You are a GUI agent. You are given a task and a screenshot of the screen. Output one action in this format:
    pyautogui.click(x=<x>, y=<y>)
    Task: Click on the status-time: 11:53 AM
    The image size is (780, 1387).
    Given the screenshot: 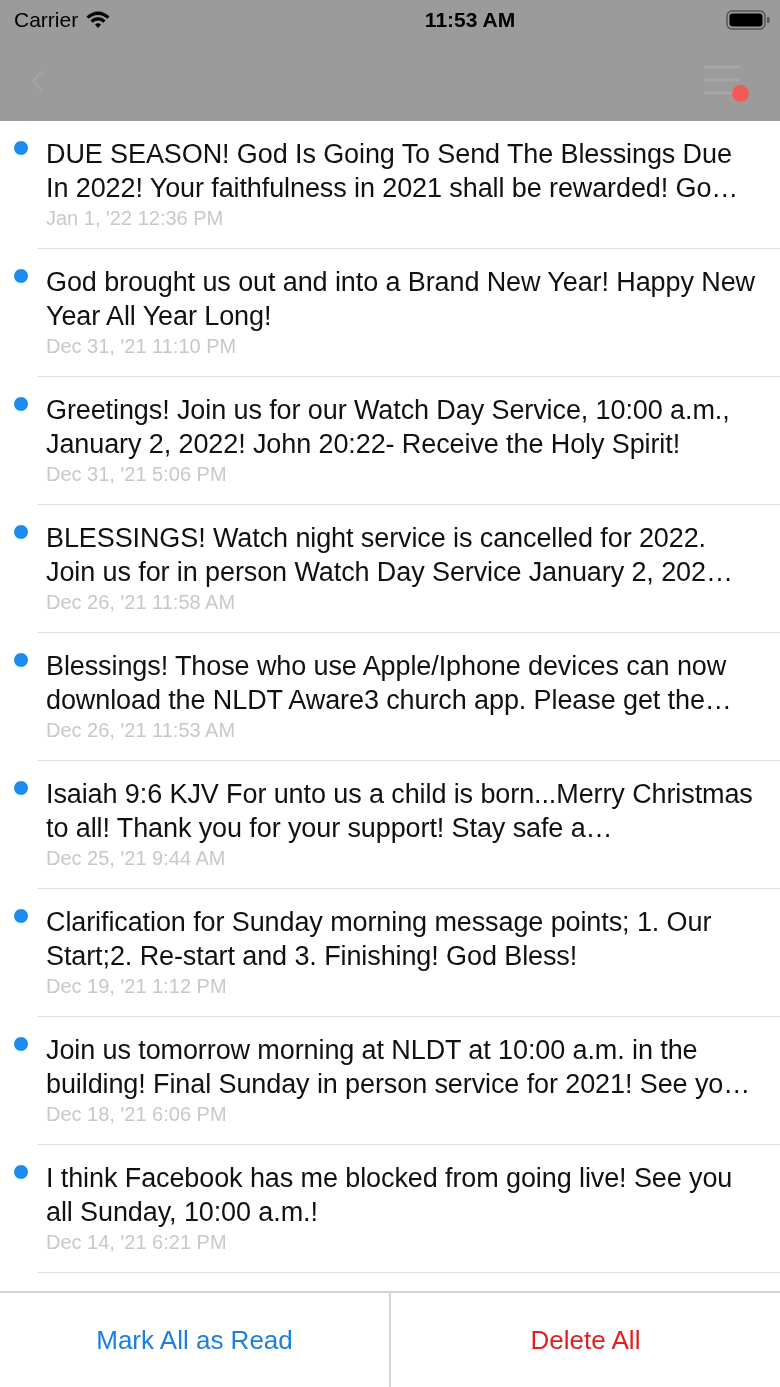 What is the action you would take?
    pyautogui.click(x=470, y=20)
    